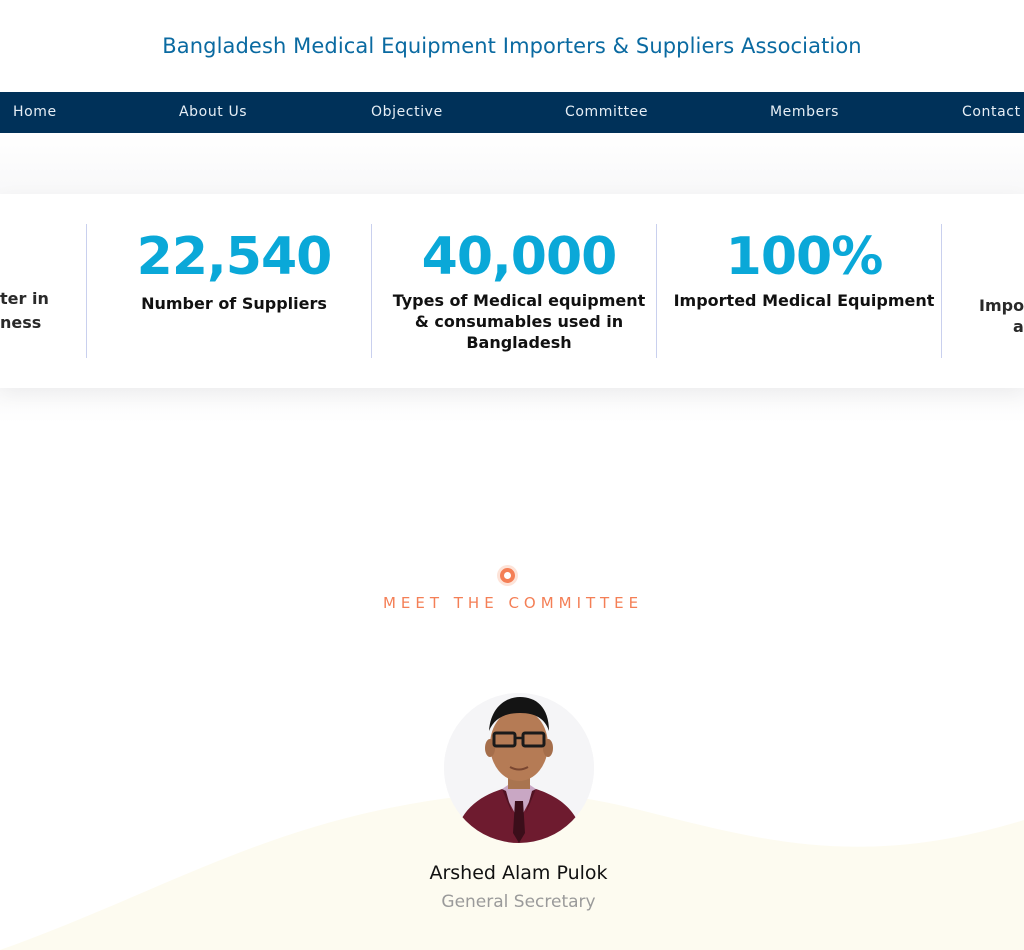  Describe the element at coordinates (804, 112) in the screenshot. I see `nav-members: Members` at that location.